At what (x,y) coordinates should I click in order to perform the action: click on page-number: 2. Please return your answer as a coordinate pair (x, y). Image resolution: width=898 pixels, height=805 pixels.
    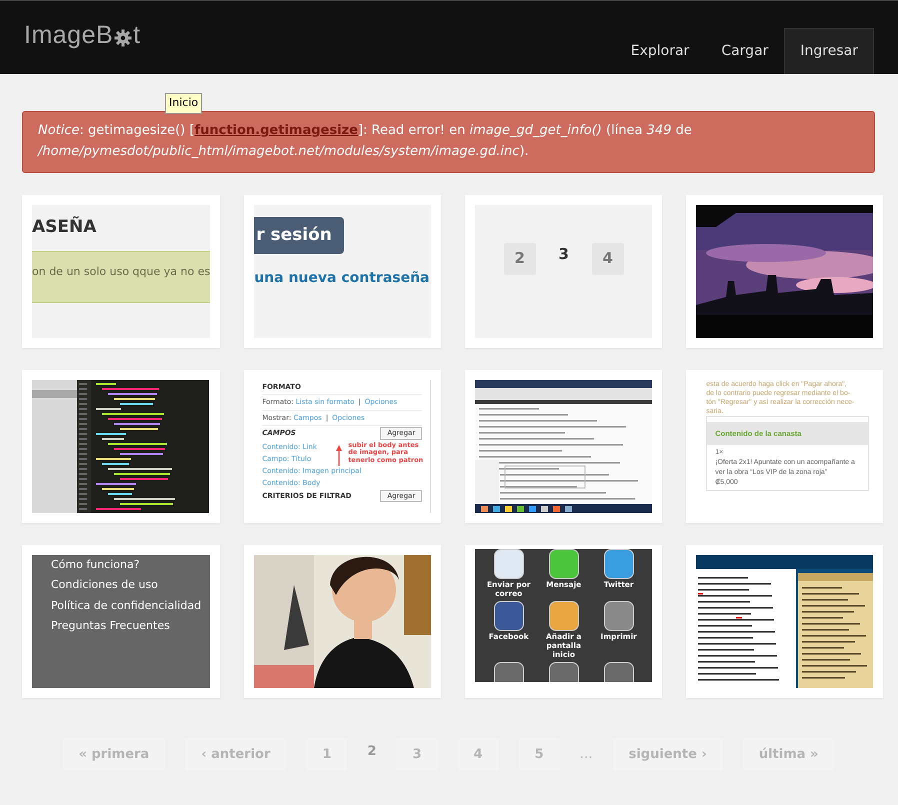
    Looking at the image, I should click on (520, 258).